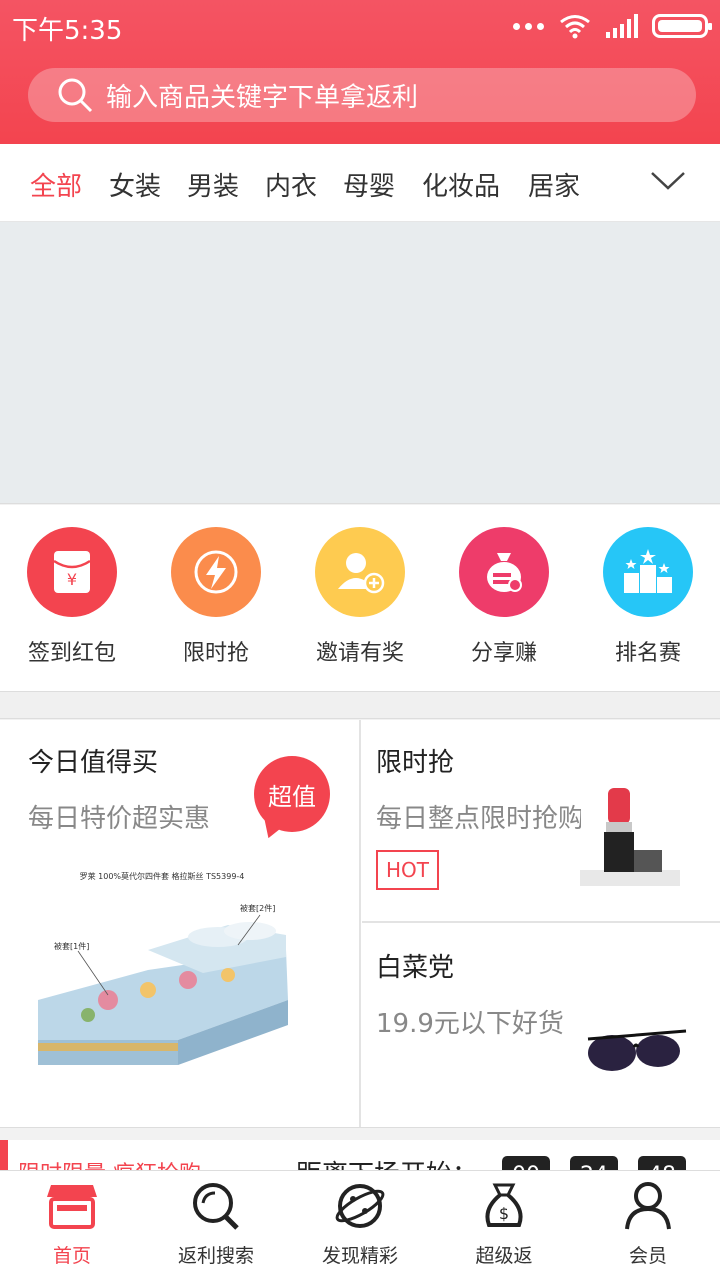 The width and height of the screenshot is (720, 1280). Describe the element at coordinates (622, 26) in the screenshot. I see `signal-icon` at that location.